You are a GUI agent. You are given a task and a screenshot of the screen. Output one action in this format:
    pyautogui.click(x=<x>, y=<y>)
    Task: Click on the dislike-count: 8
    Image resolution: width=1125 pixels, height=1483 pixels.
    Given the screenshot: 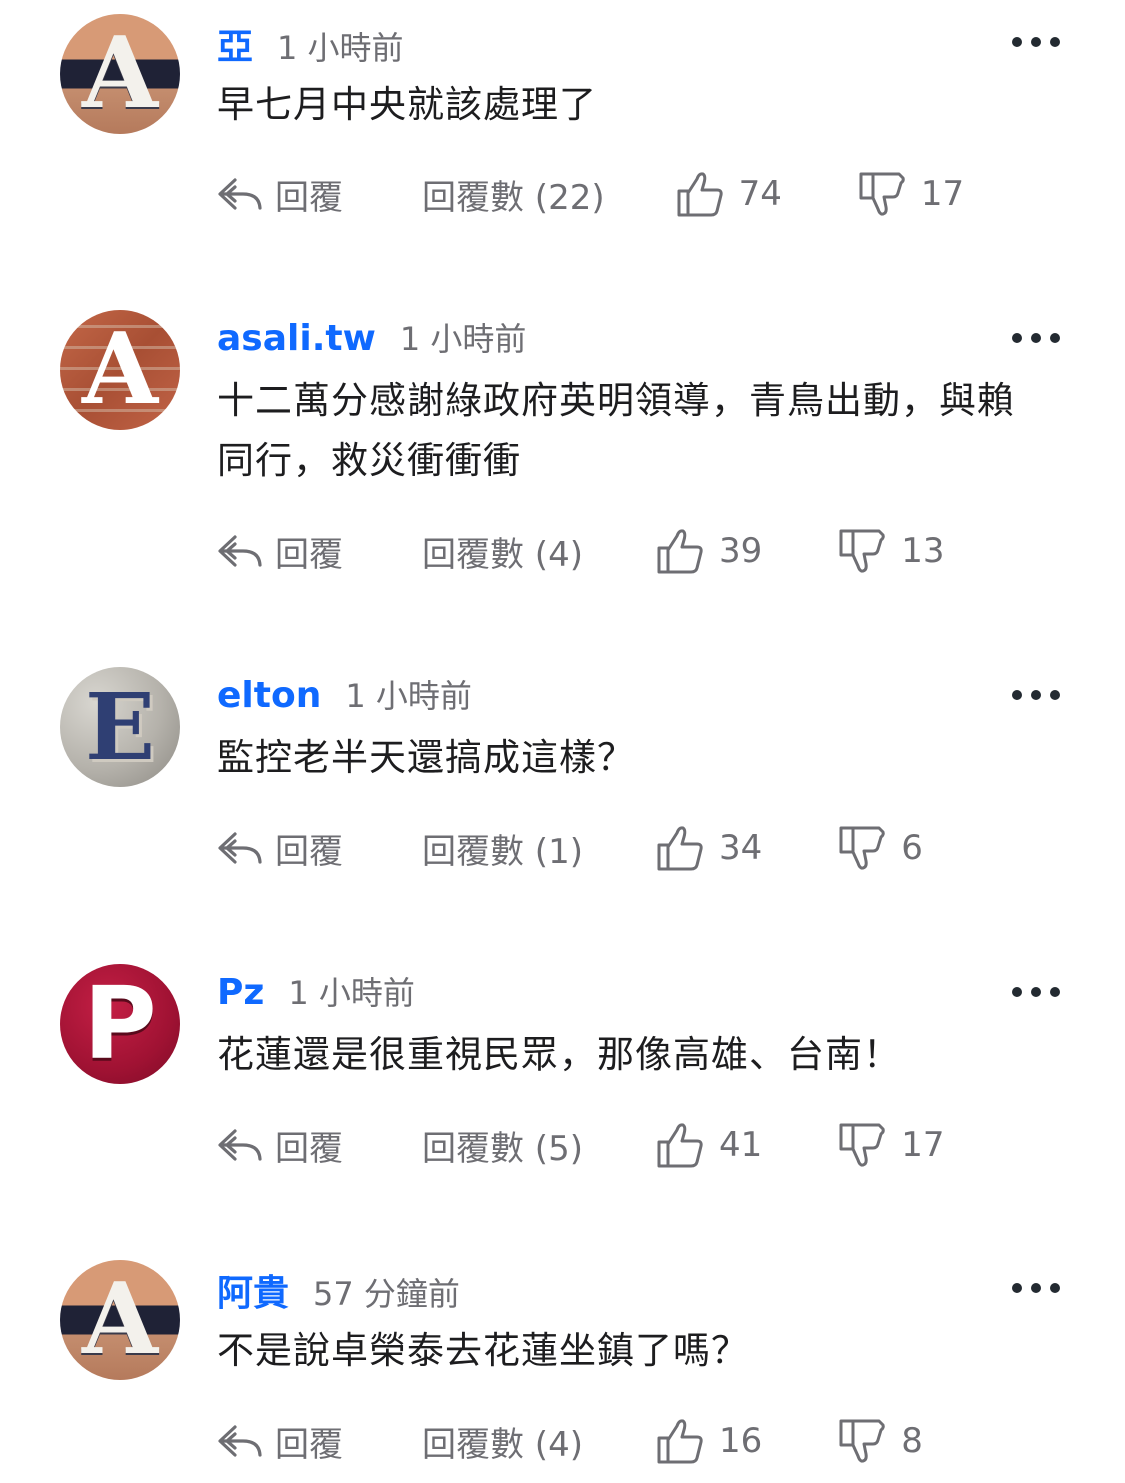 What is the action you would take?
    pyautogui.click(x=912, y=1441)
    